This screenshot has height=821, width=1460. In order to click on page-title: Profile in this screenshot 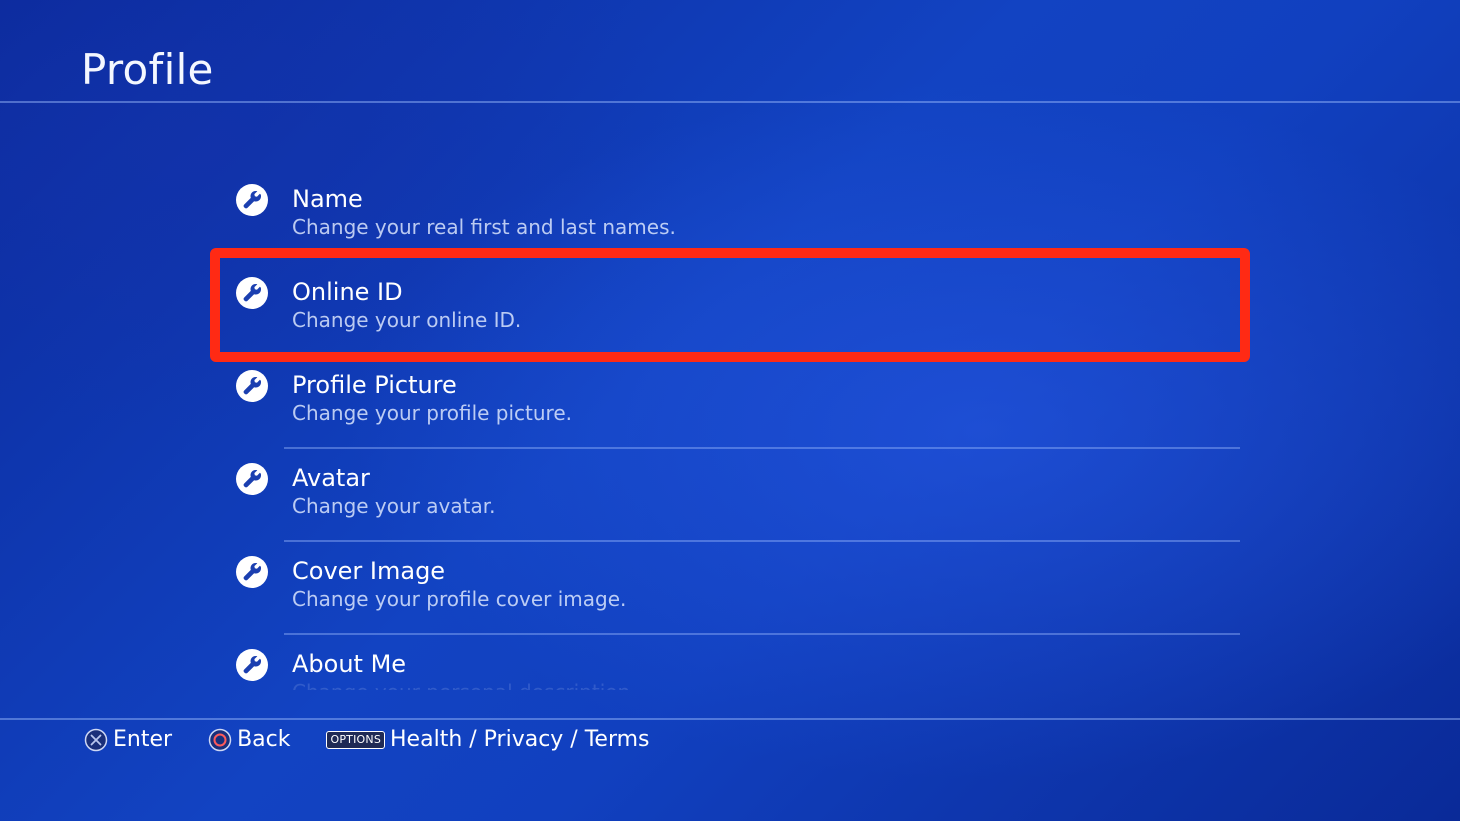, I will do `click(147, 69)`.